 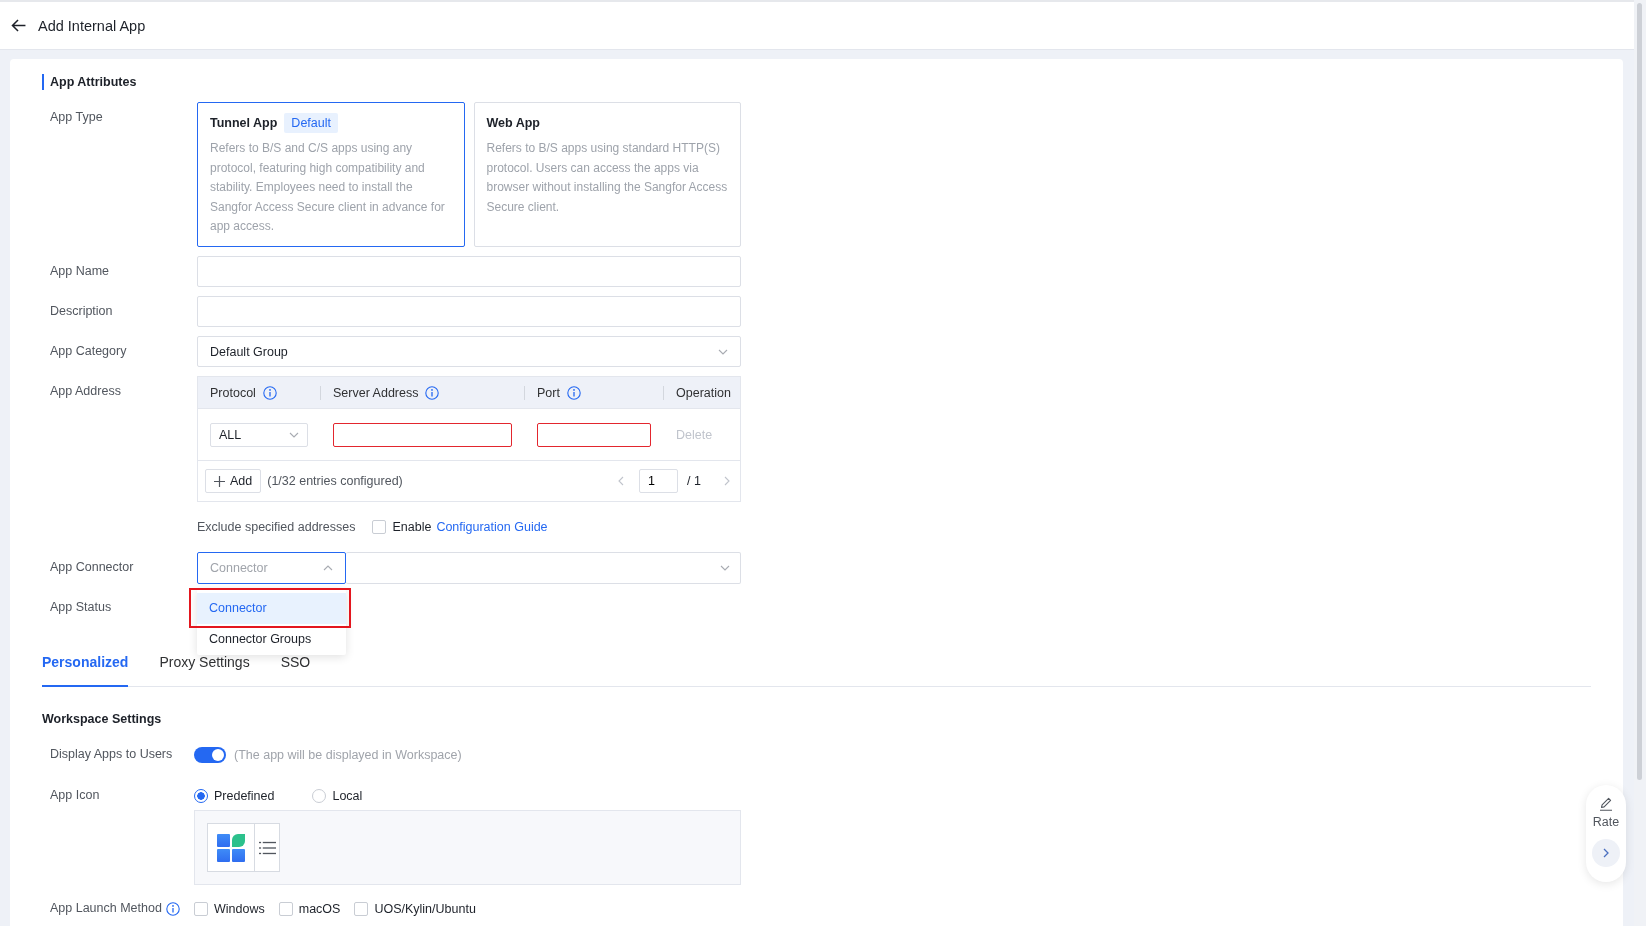 What do you see at coordinates (694, 481) in the screenshot?
I see `page-total: / 1` at bounding box center [694, 481].